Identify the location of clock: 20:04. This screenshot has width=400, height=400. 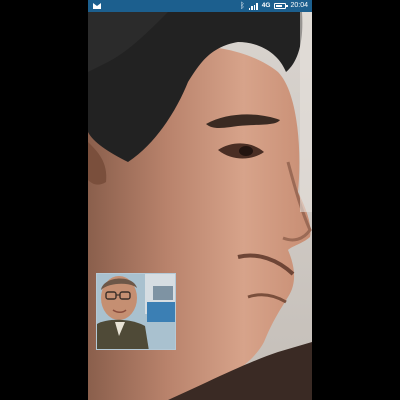
(299, 5).